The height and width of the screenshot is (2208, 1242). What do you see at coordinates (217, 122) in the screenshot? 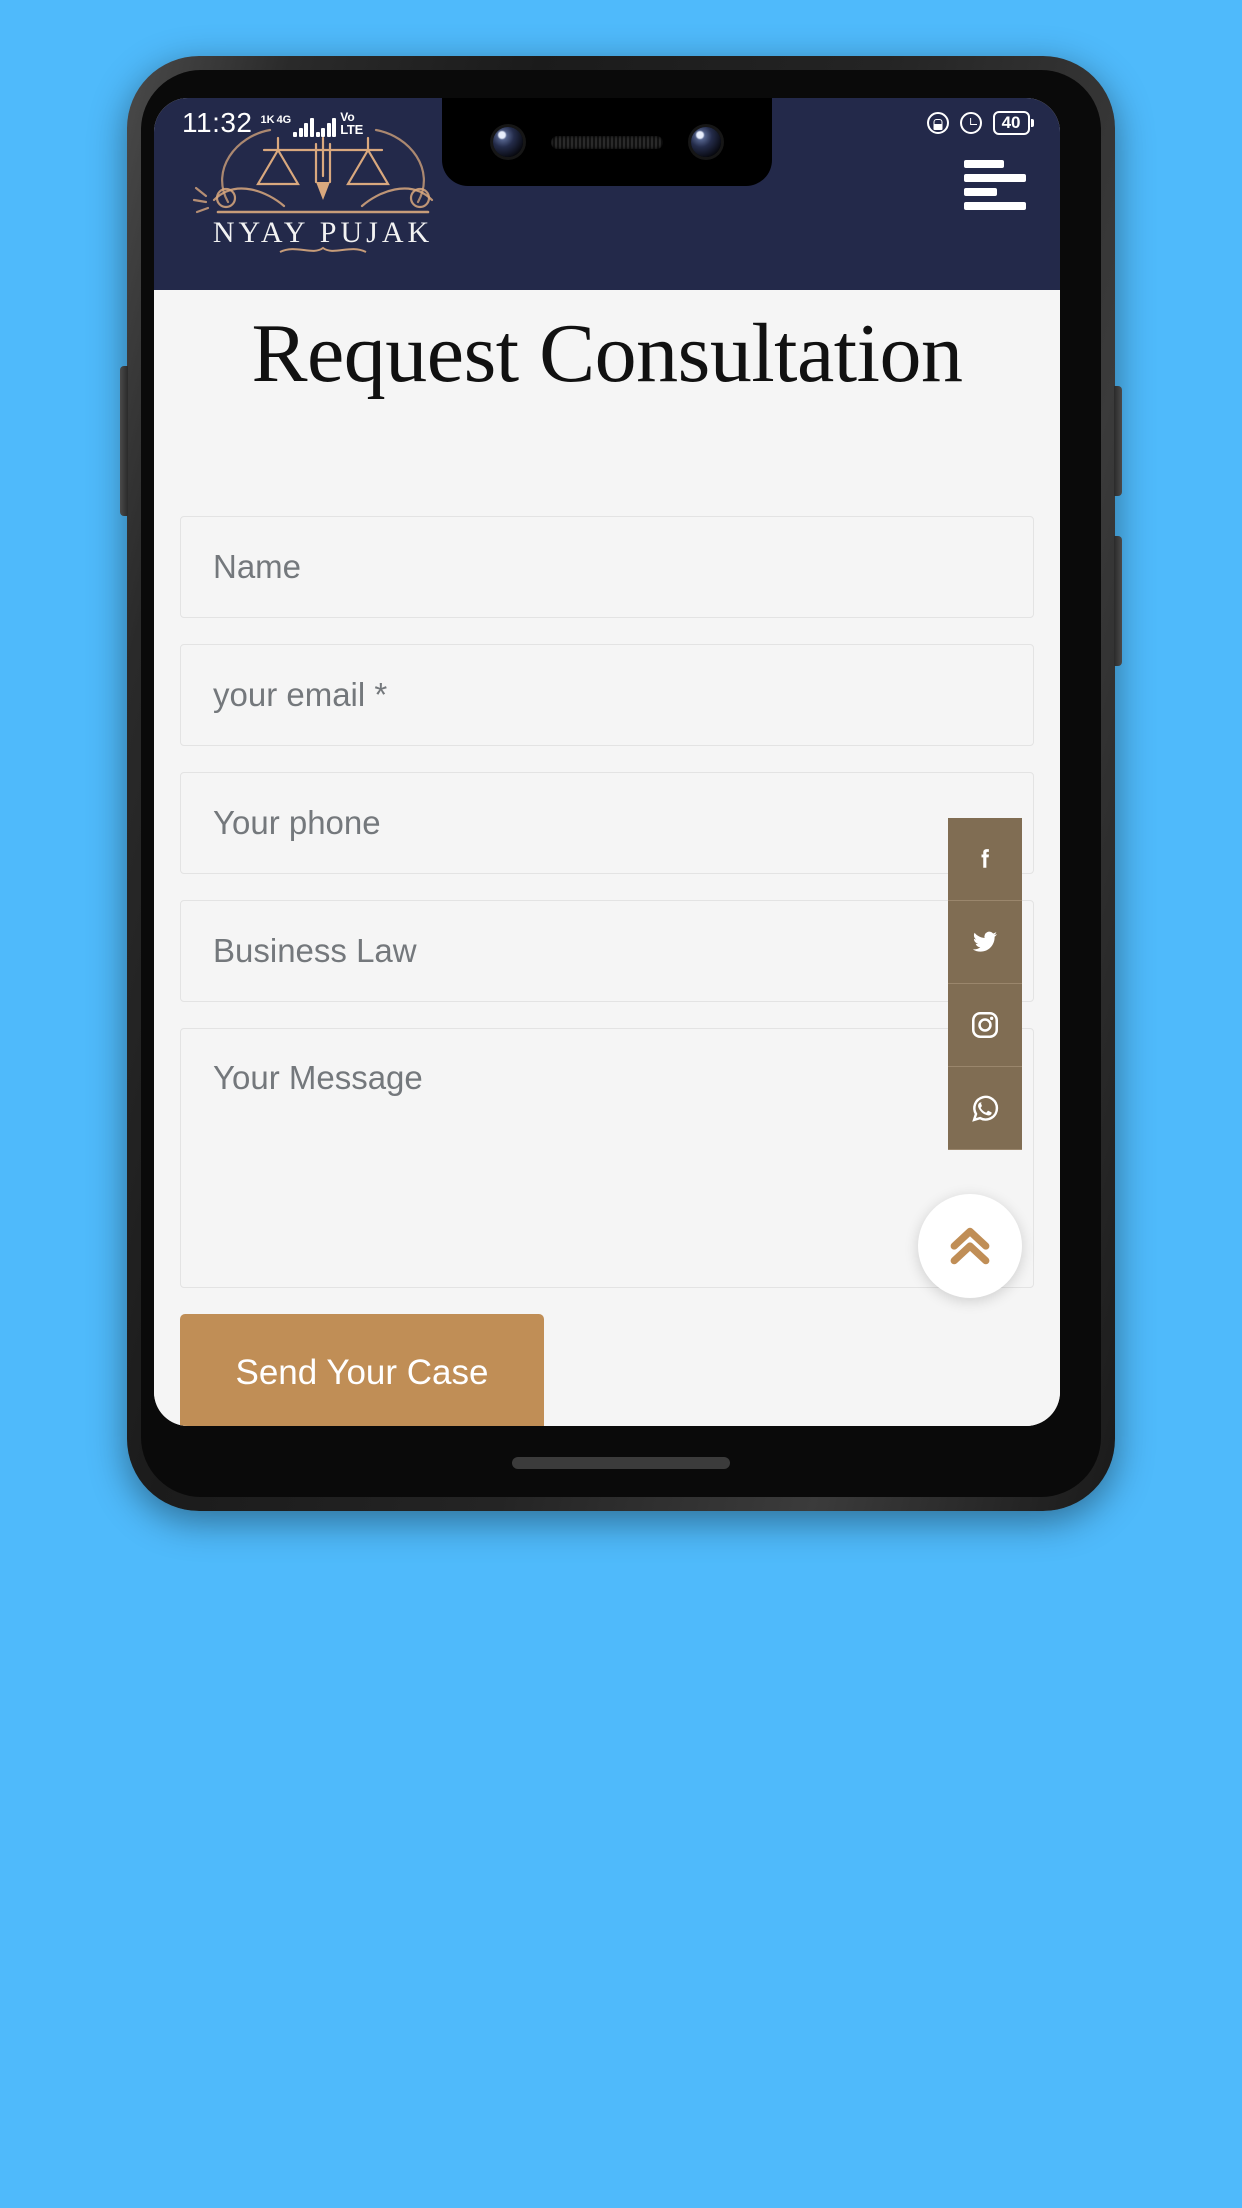
I see `status-time: 11:32` at bounding box center [217, 122].